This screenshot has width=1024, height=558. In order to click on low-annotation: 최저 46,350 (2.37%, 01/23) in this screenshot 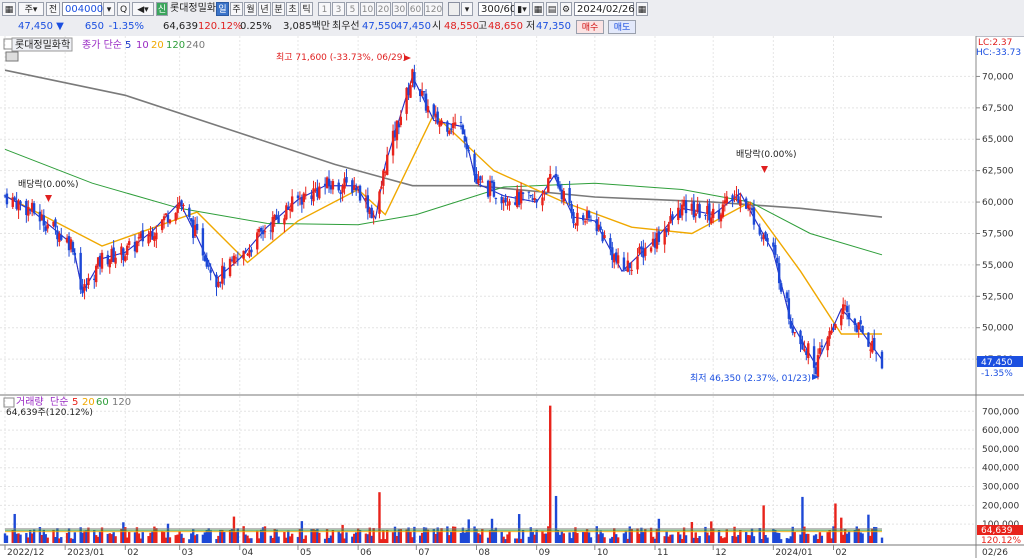, I will do `click(750, 378)`.